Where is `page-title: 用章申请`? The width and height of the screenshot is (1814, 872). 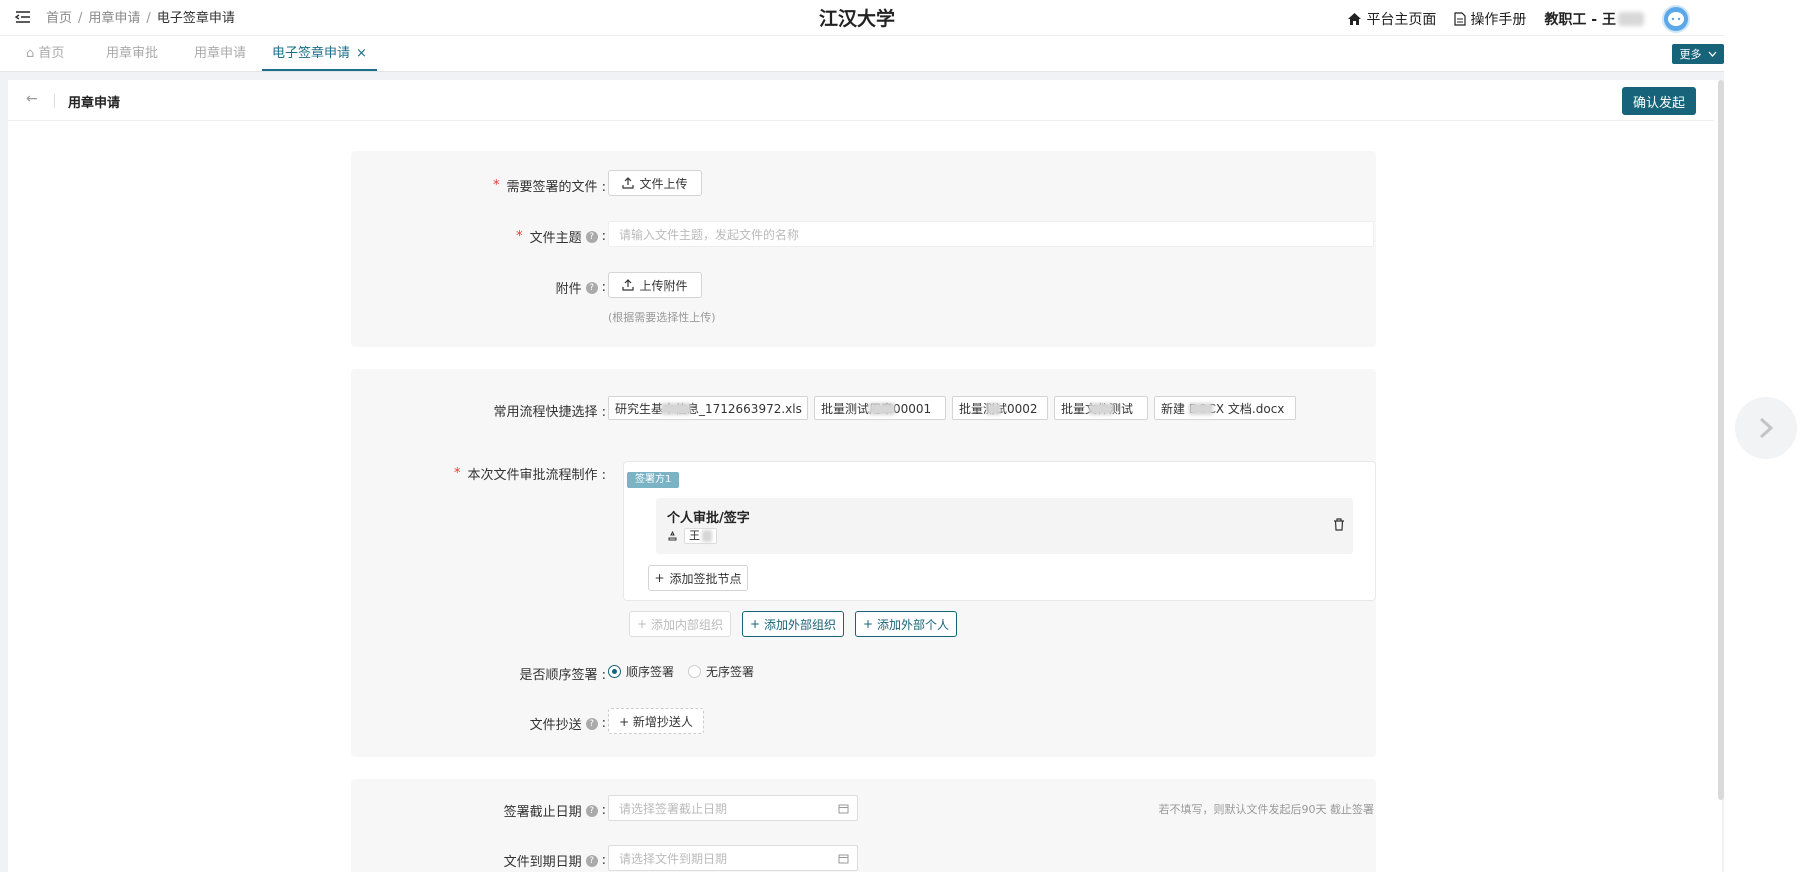
page-title: 用章申请 is located at coordinates (94, 103).